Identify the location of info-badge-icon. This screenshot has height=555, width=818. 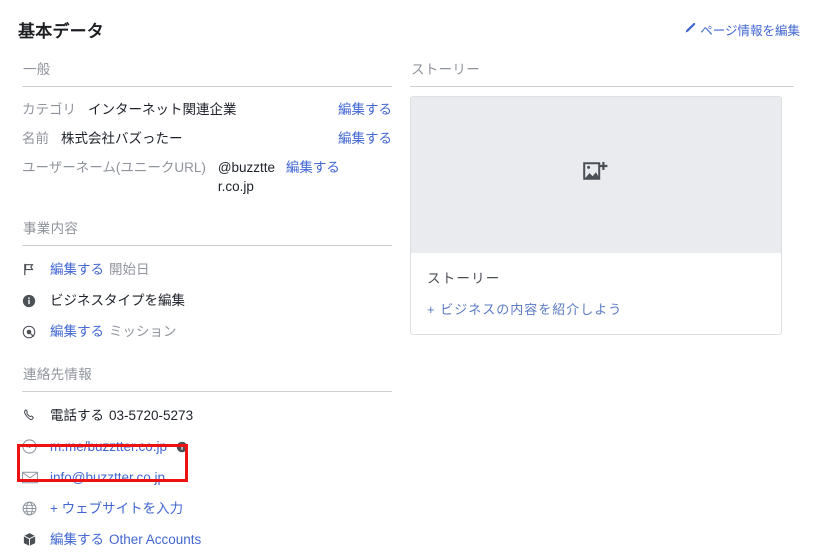
(182, 447).